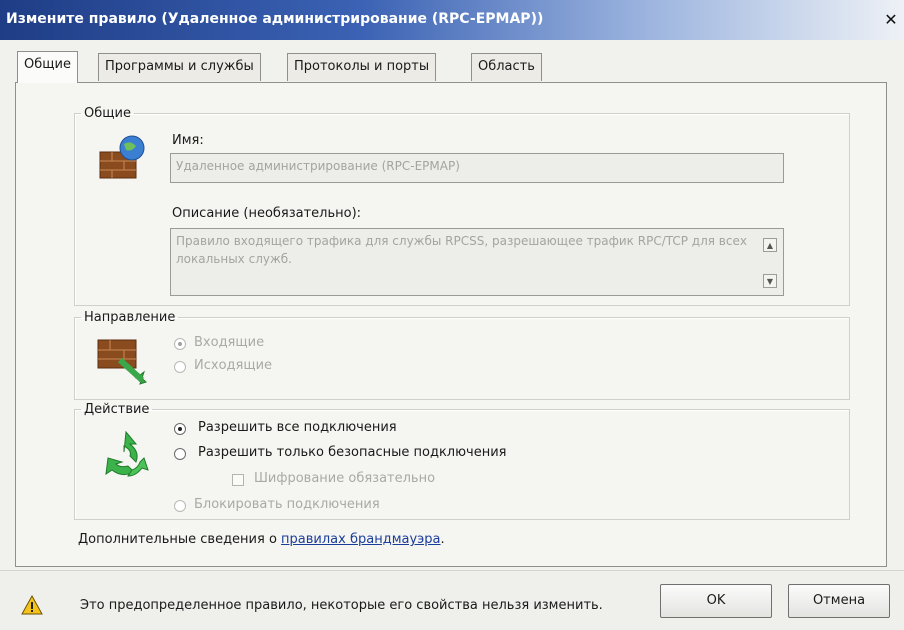 The image size is (904, 630). What do you see at coordinates (442, 539) in the screenshot?
I see `more-info-suffix: .` at bounding box center [442, 539].